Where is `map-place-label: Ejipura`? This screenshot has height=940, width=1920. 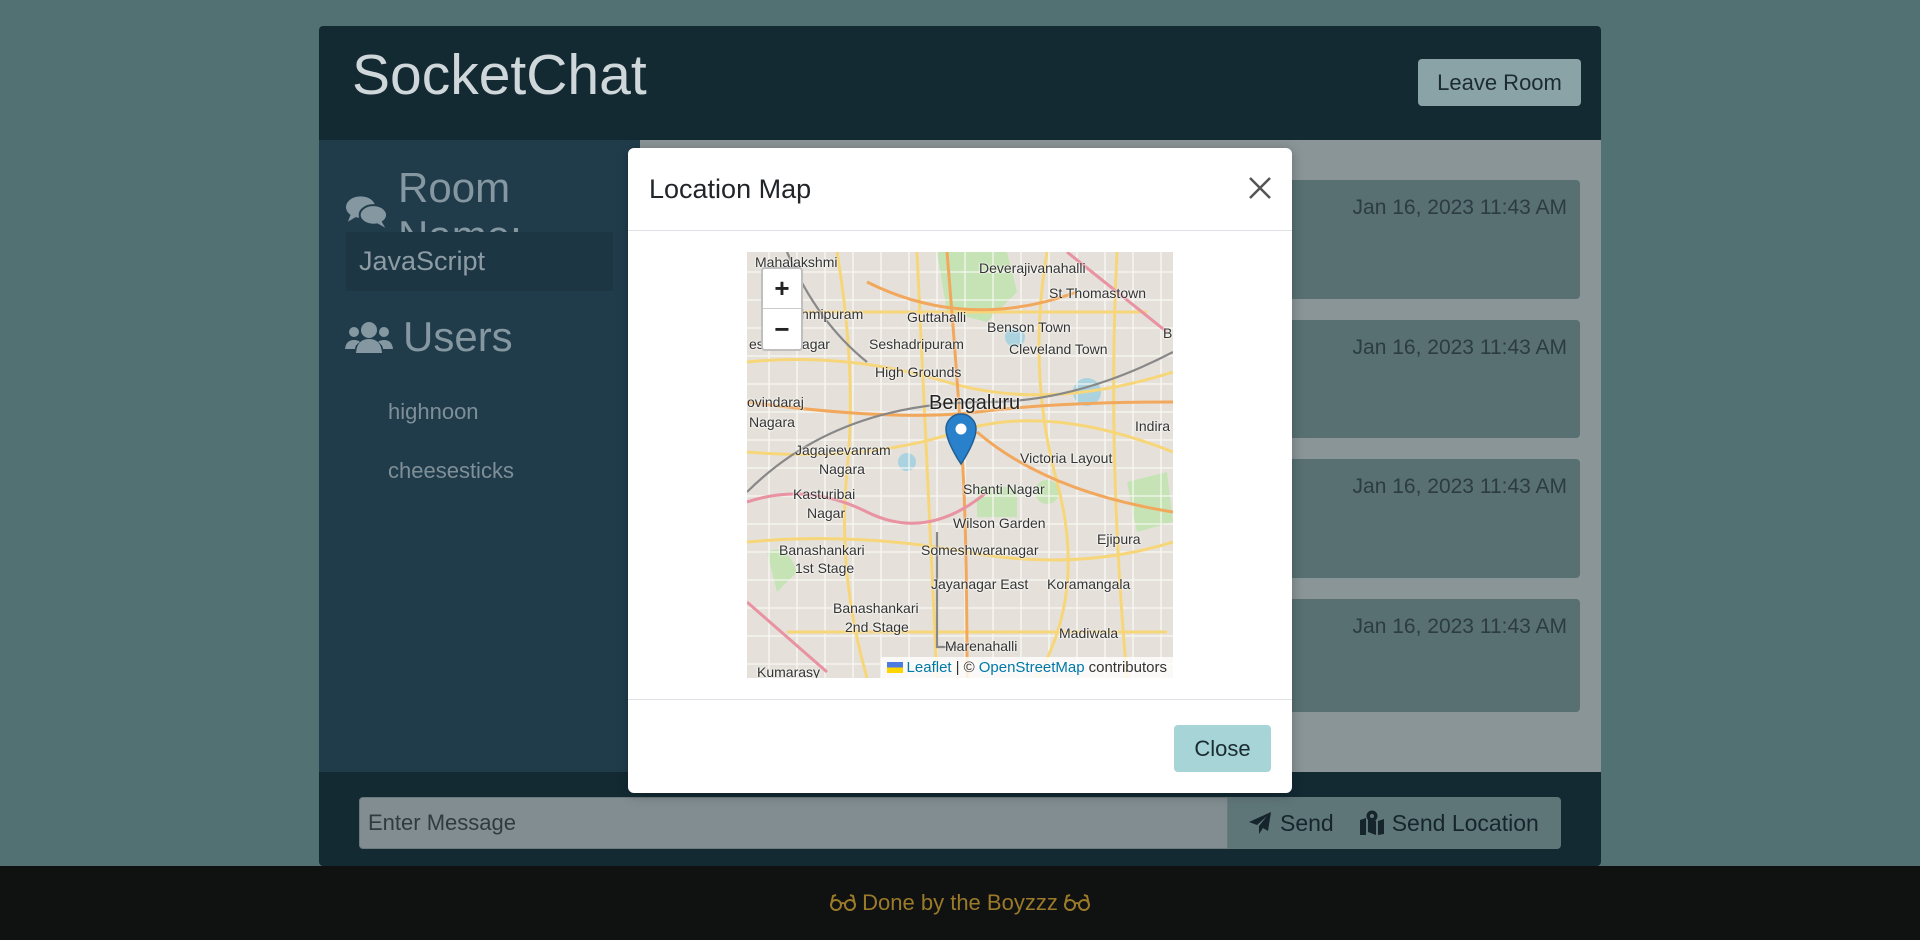 map-place-label: Ejipura is located at coordinates (1119, 539).